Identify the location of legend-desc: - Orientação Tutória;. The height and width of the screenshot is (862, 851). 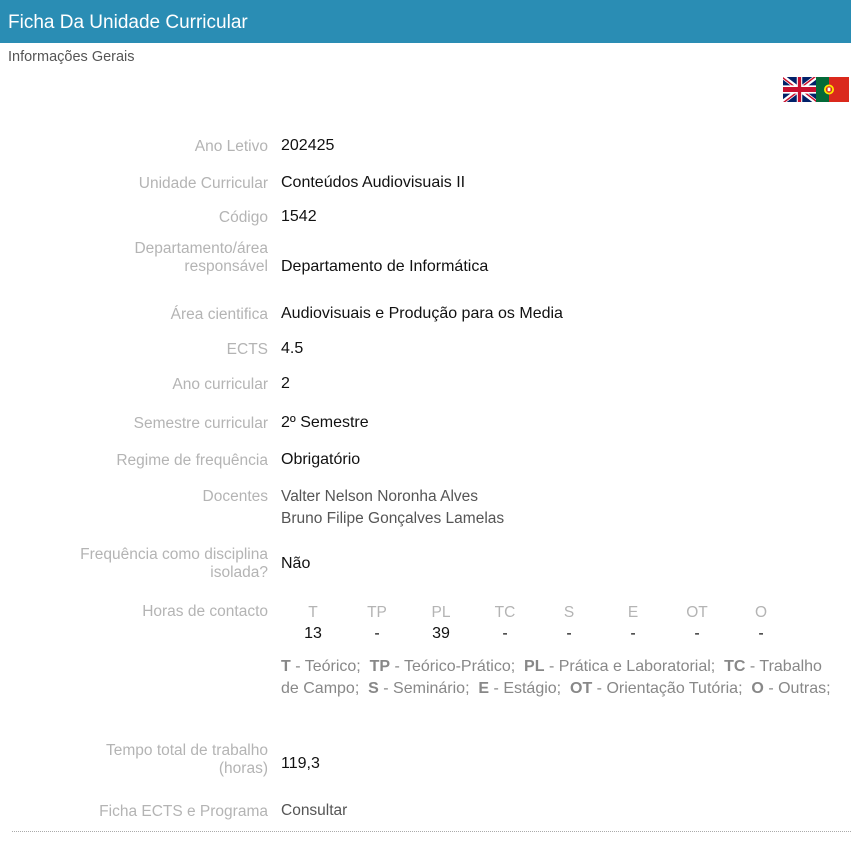
(667, 688).